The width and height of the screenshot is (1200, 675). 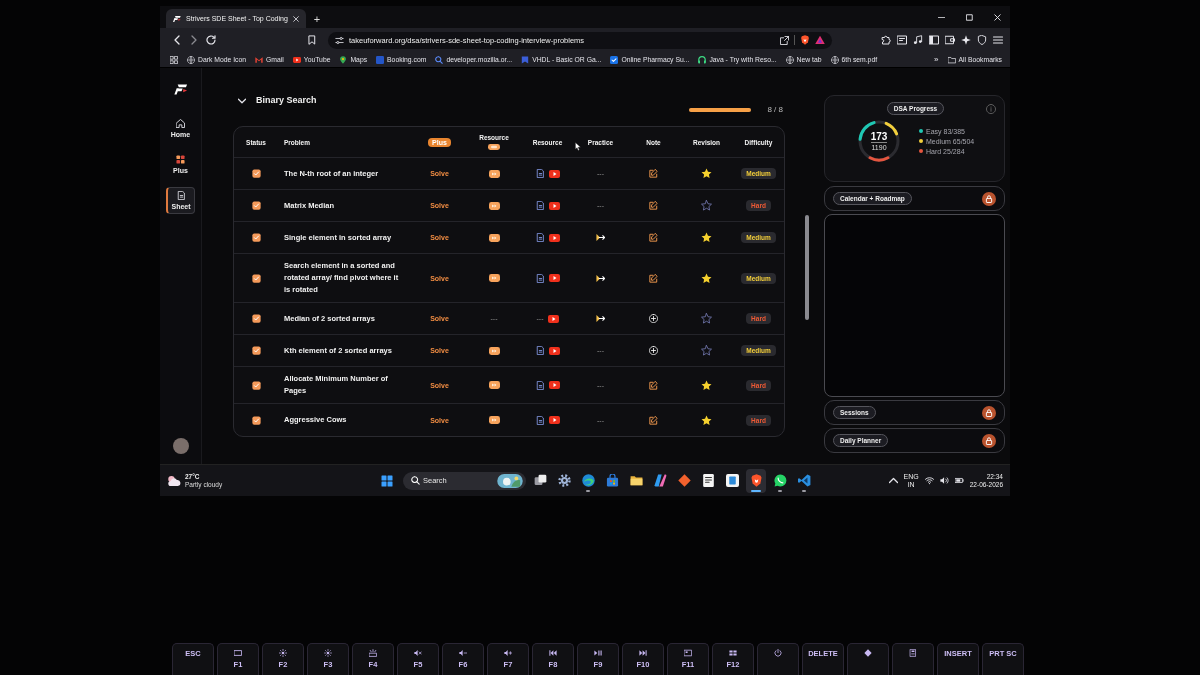 I want to click on slanted-bars-icon, so click(x=660, y=480).